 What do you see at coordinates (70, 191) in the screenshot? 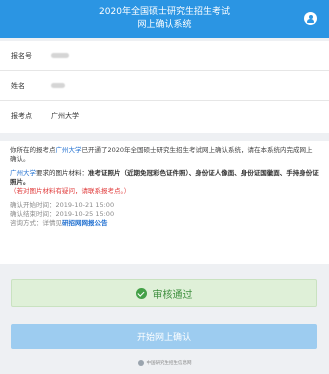
I see `materials-note: （若对图片材料有疑问，请联系报考点。）` at bounding box center [70, 191].